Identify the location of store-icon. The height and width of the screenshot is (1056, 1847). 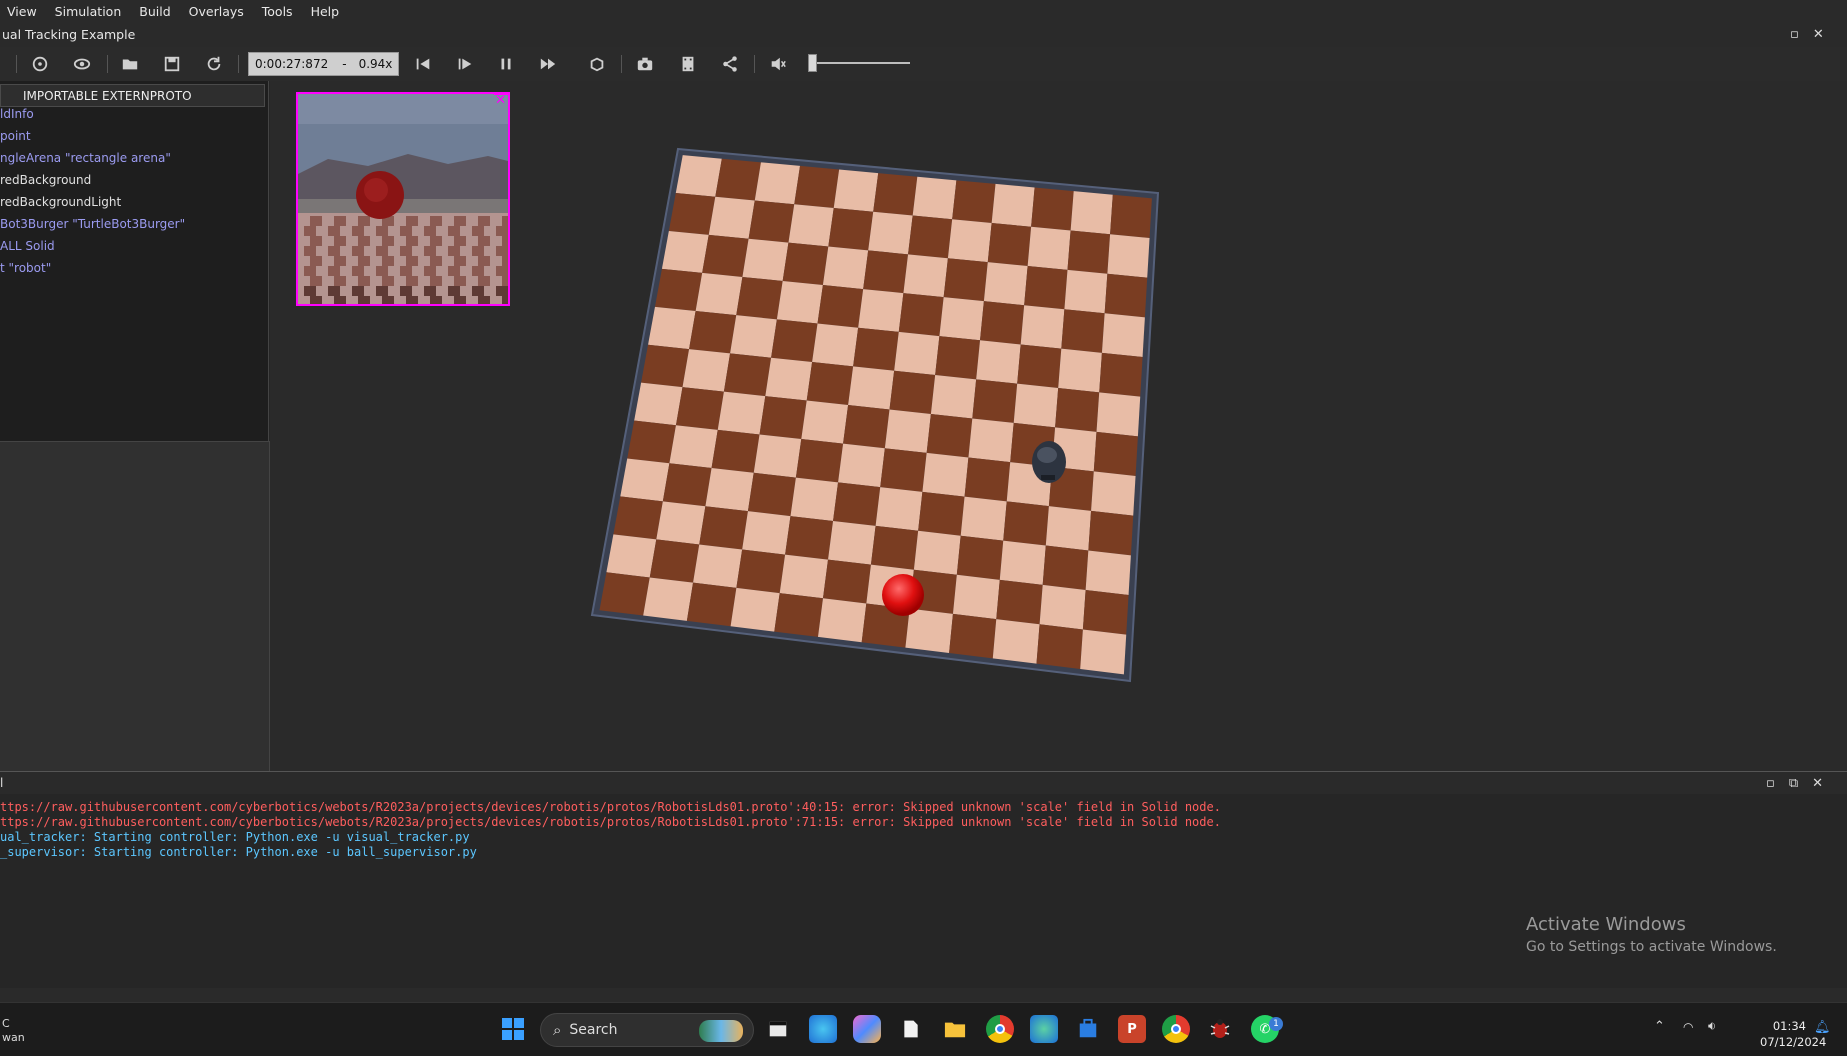
(1088, 1029).